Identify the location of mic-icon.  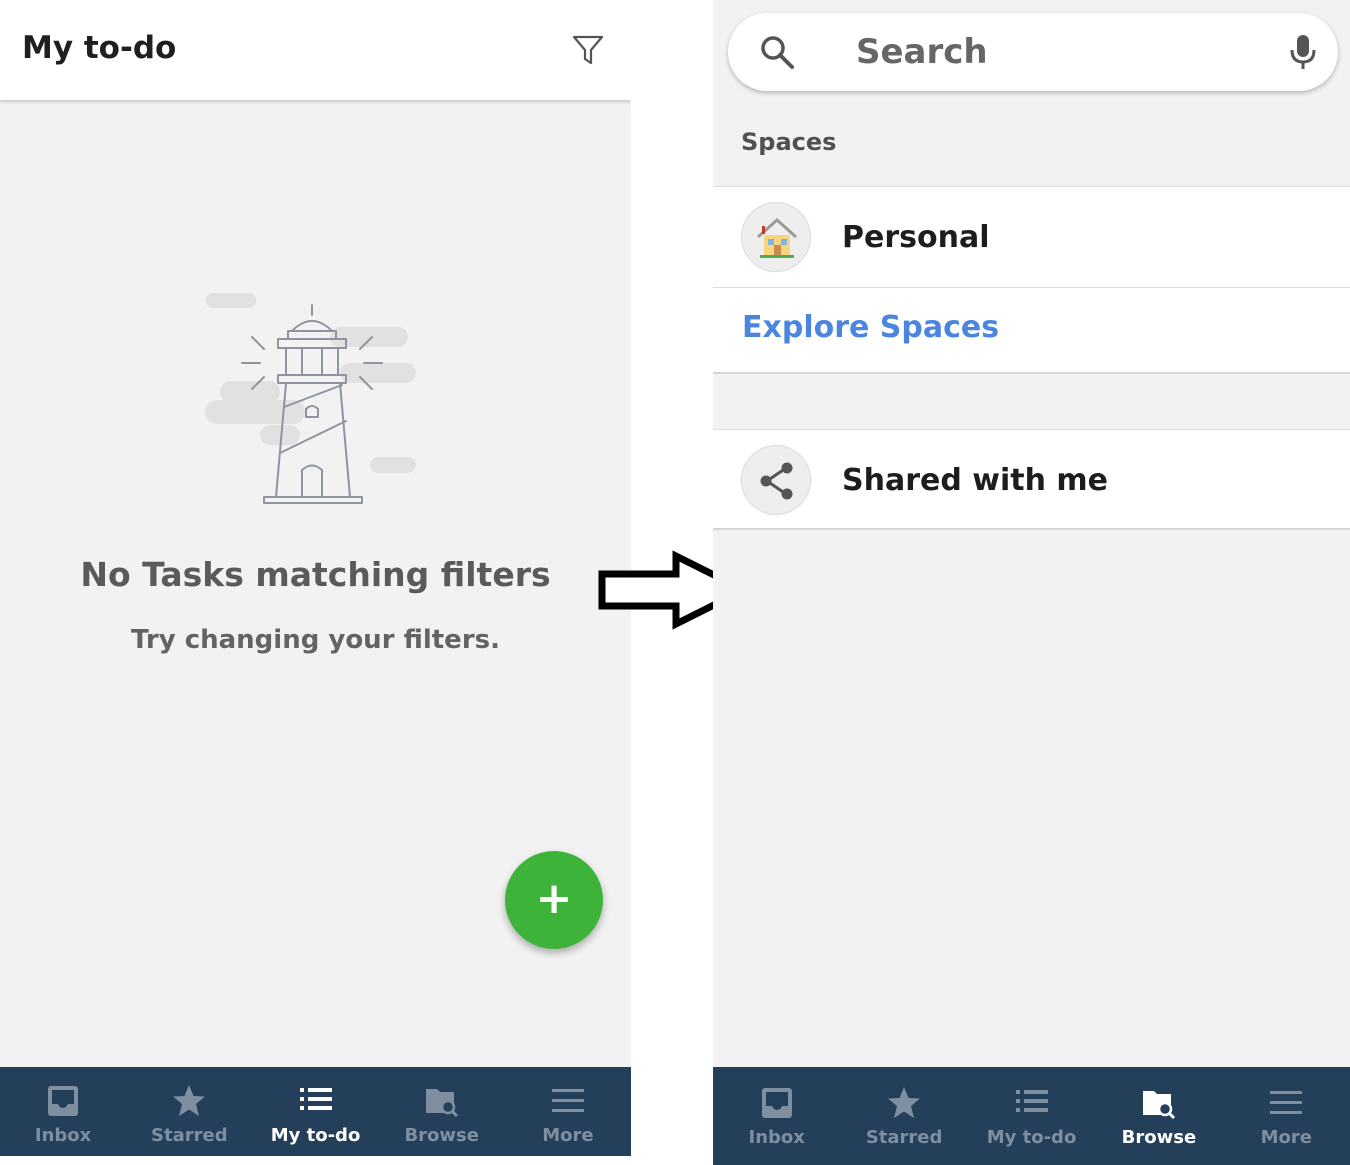
(1303, 52).